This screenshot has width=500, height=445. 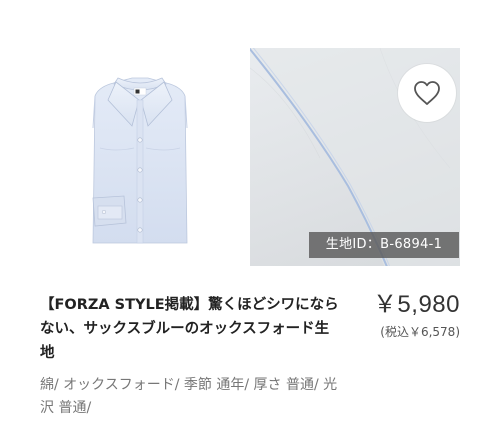 I want to click on price-tax-included: (税込￥6,578), so click(x=420, y=332).